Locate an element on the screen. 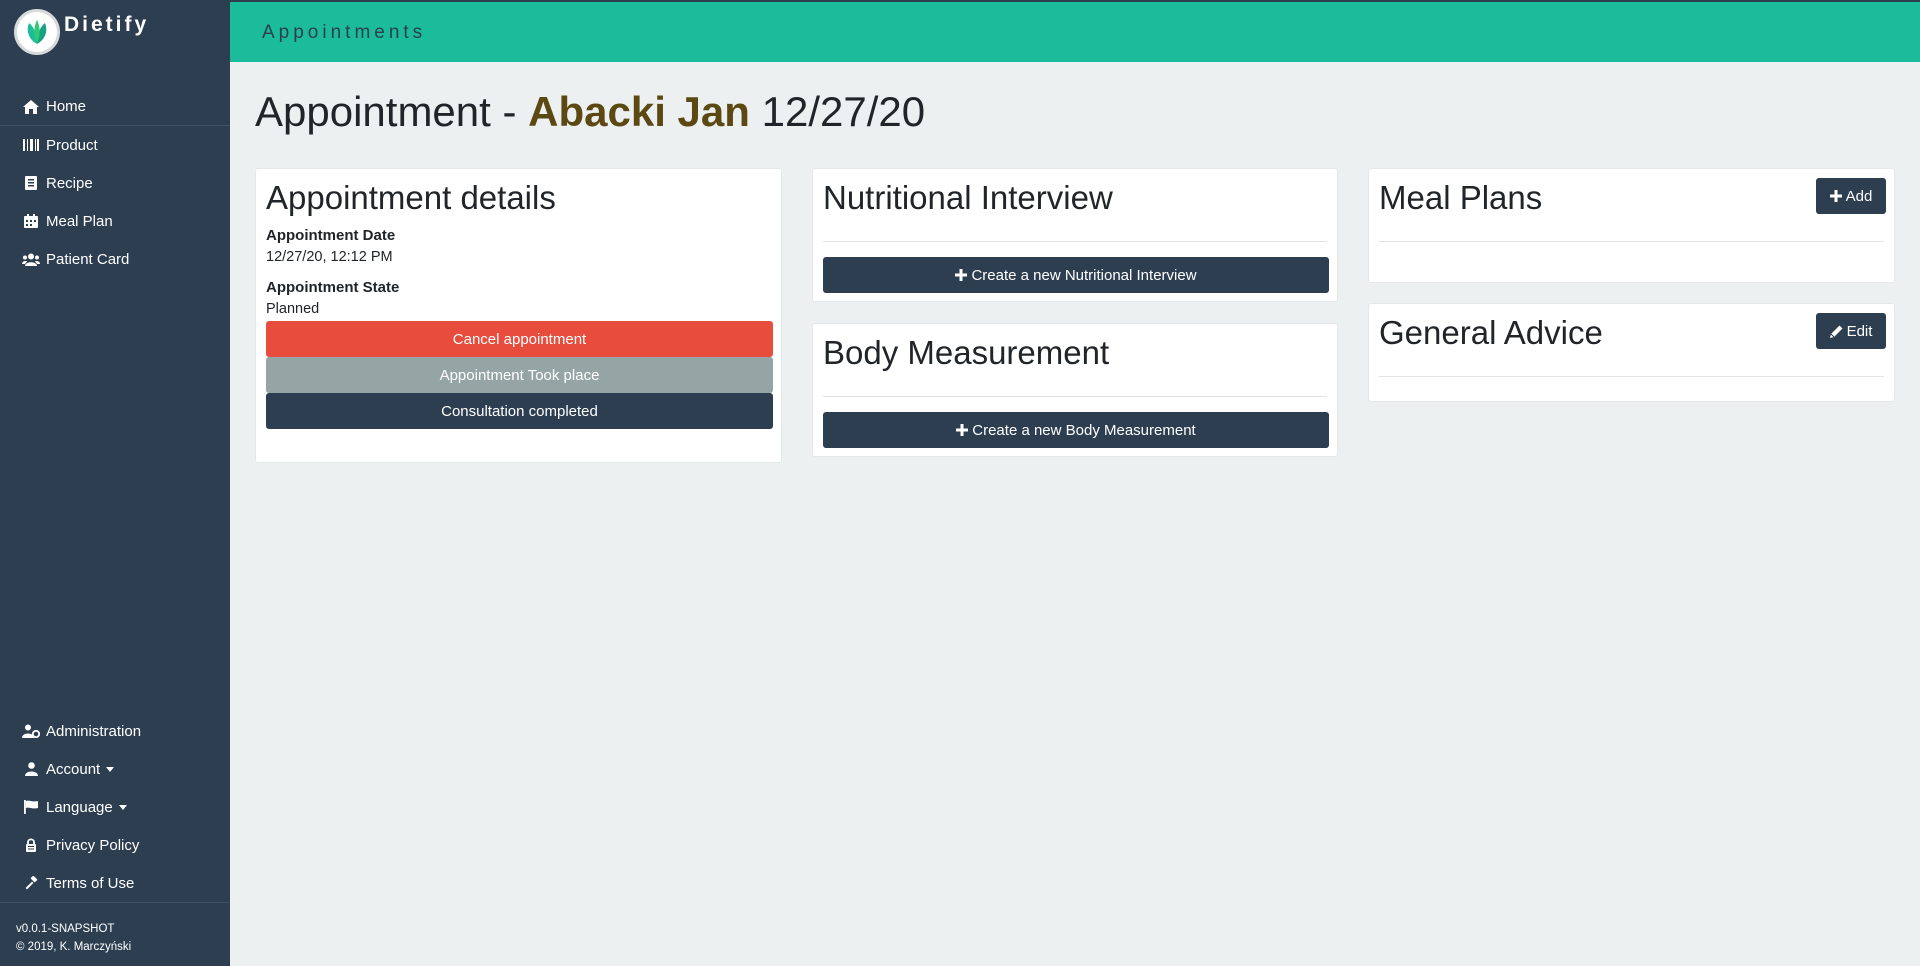 This screenshot has height=966, width=1920. top-bar: Appointments is located at coordinates (1075, 31).